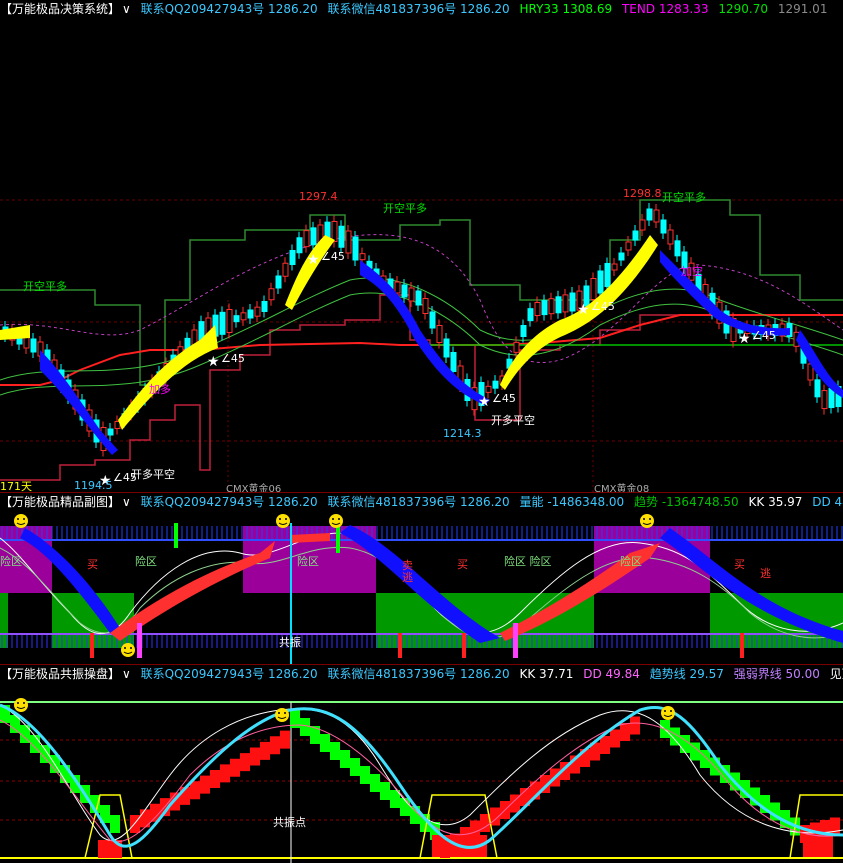  I want to click on blue-trend-band, so click(725, 293).